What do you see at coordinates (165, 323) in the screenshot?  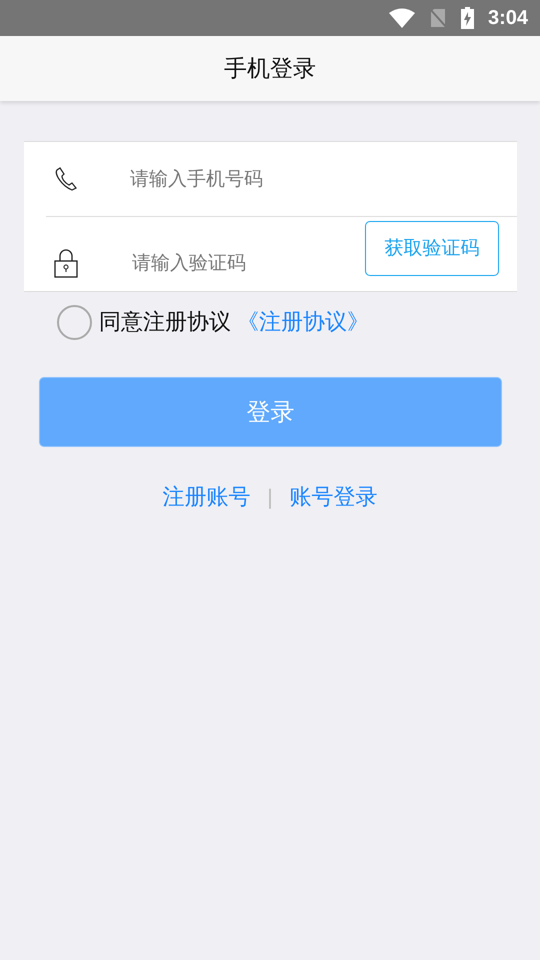 I see `agree-label: 同意注册协议` at bounding box center [165, 323].